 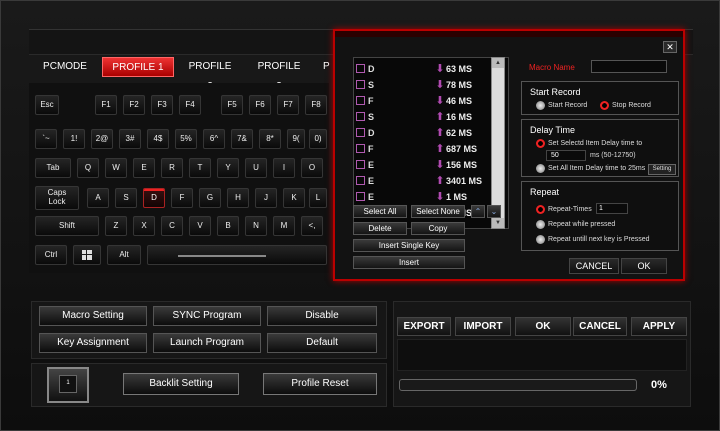 What do you see at coordinates (181, 384) in the screenshot?
I see `backlit-setting-button: Backlit Setting` at bounding box center [181, 384].